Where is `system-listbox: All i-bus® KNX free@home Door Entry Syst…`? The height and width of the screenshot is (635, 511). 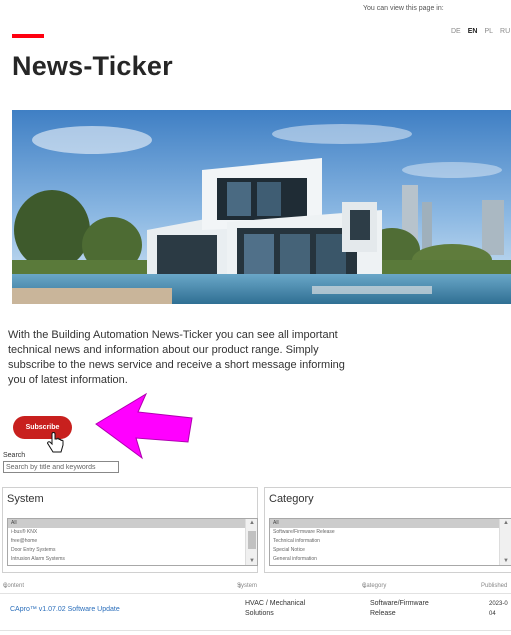
system-listbox: All i-bus® KNX free@home Door Entry Syst… is located at coordinates (132, 542).